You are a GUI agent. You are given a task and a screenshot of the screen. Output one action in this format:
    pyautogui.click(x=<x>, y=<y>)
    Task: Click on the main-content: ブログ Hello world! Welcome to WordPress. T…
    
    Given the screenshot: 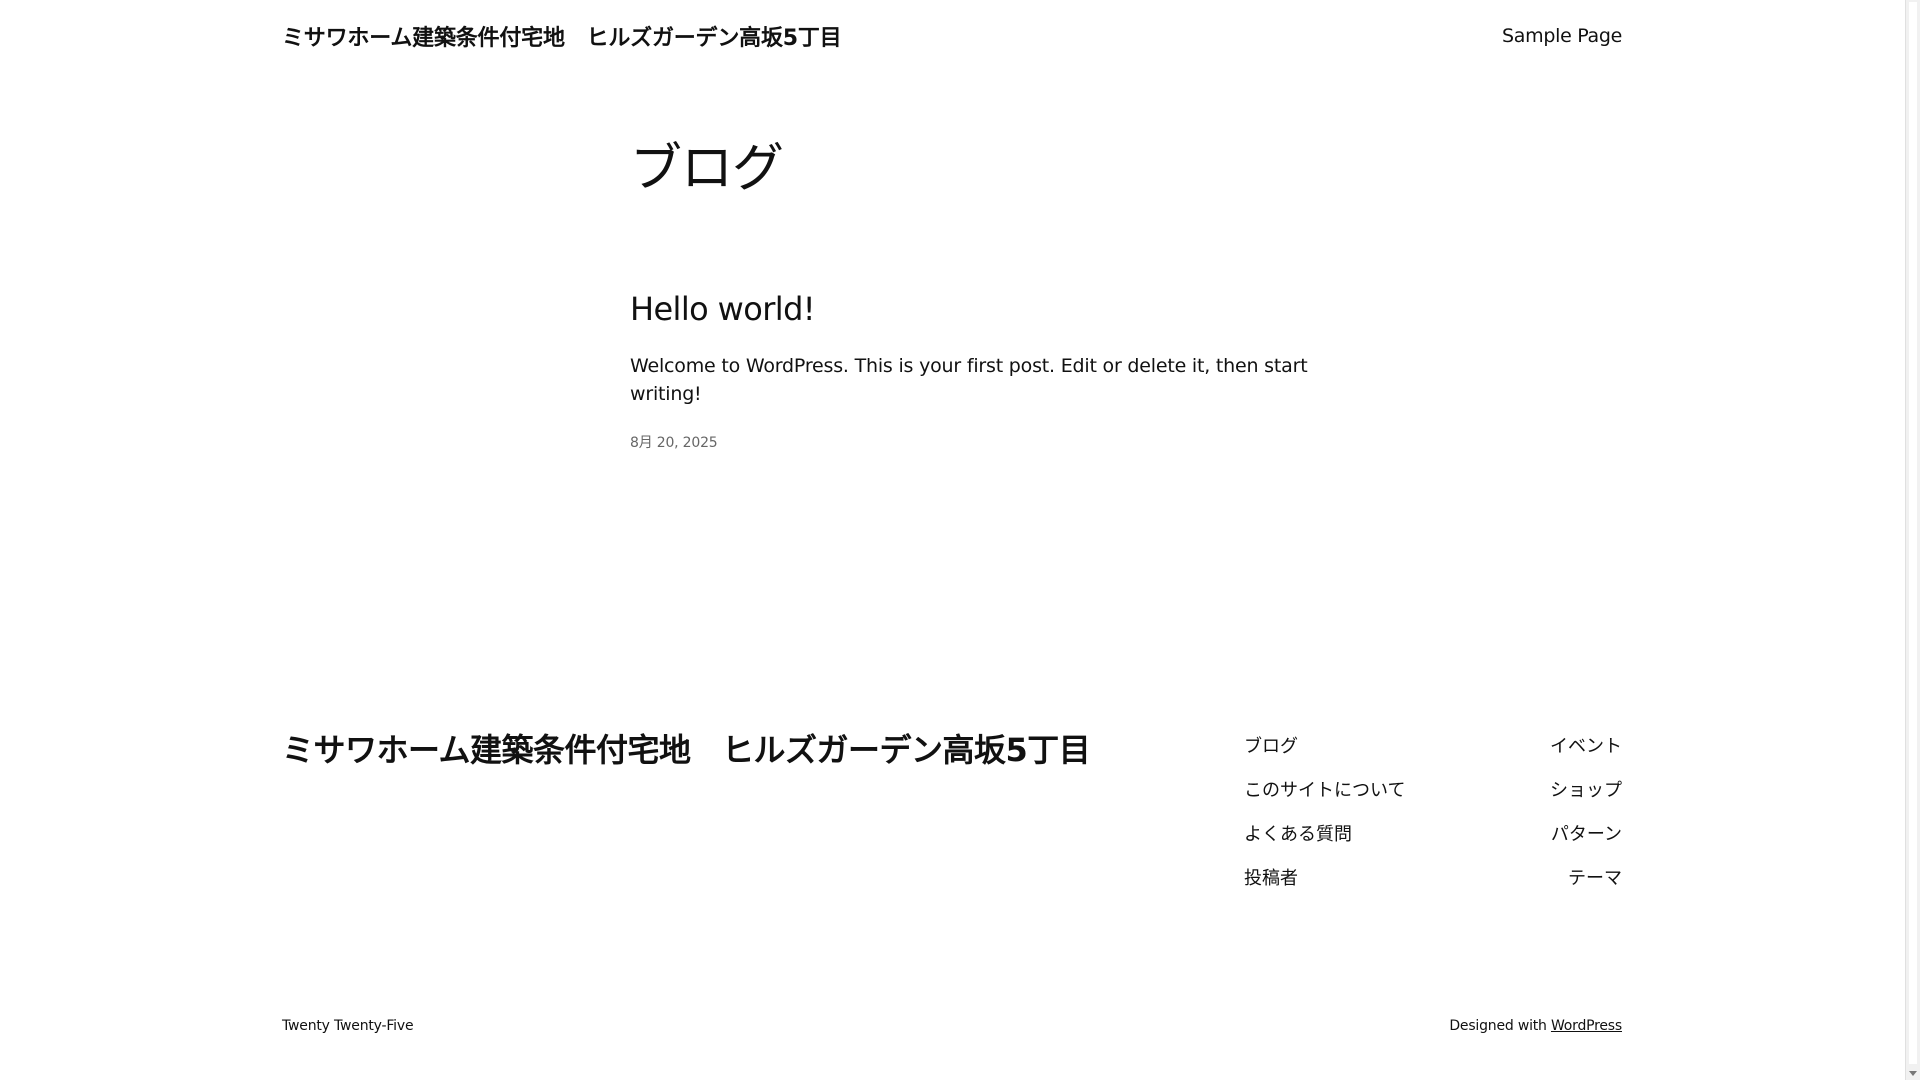 What is the action you would take?
    pyautogui.click(x=980, y=291)
    